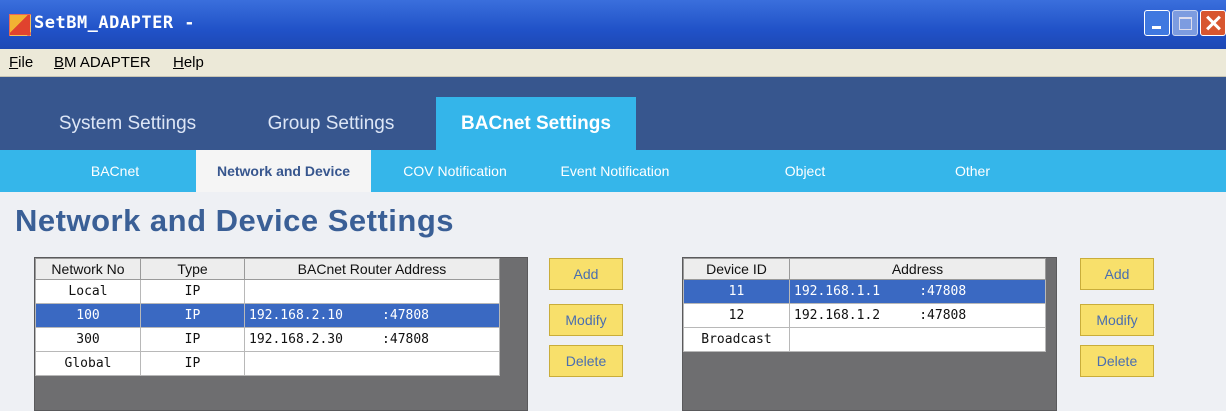  I want to click on device-add-button: Add, so click(1117, 274).